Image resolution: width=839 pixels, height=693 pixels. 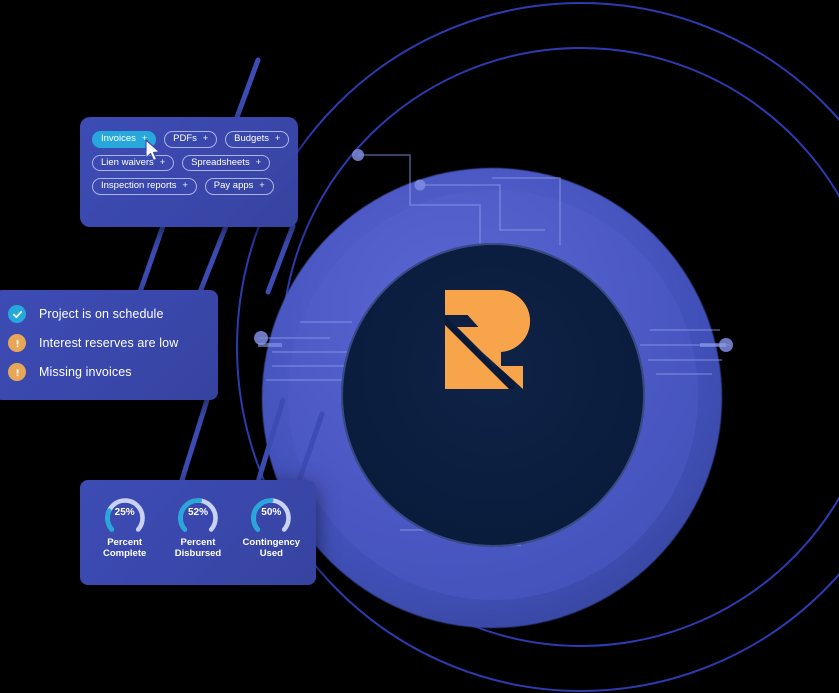 What do you see at coordinates (487, 339) in the screenshot?
I see `r-monogram-logo` at bounding box center [487, 339].